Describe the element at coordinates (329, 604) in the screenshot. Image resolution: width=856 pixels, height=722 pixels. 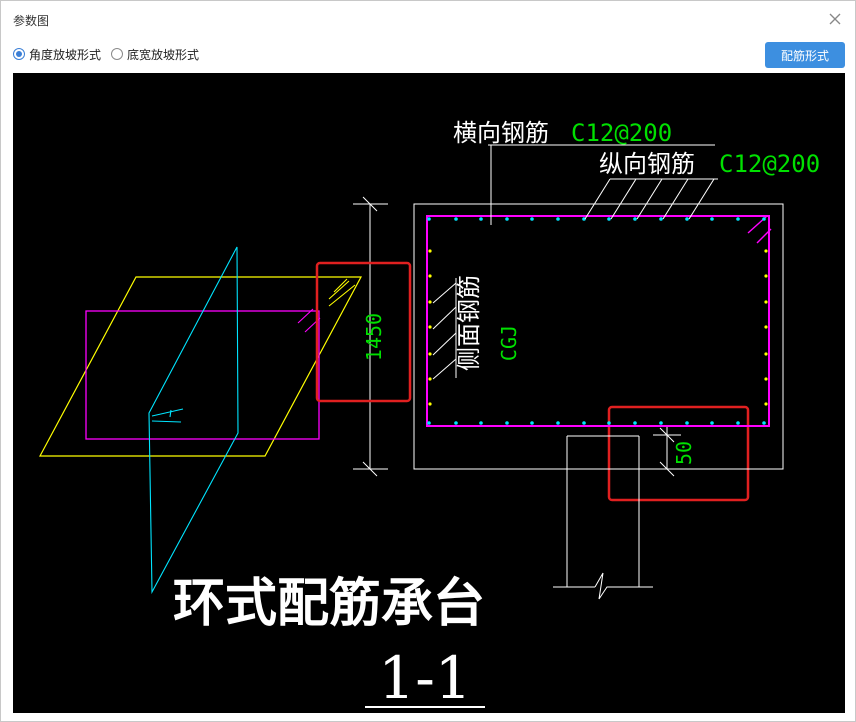
I see `drawing-main-title: 环式配筋承台` at that location.